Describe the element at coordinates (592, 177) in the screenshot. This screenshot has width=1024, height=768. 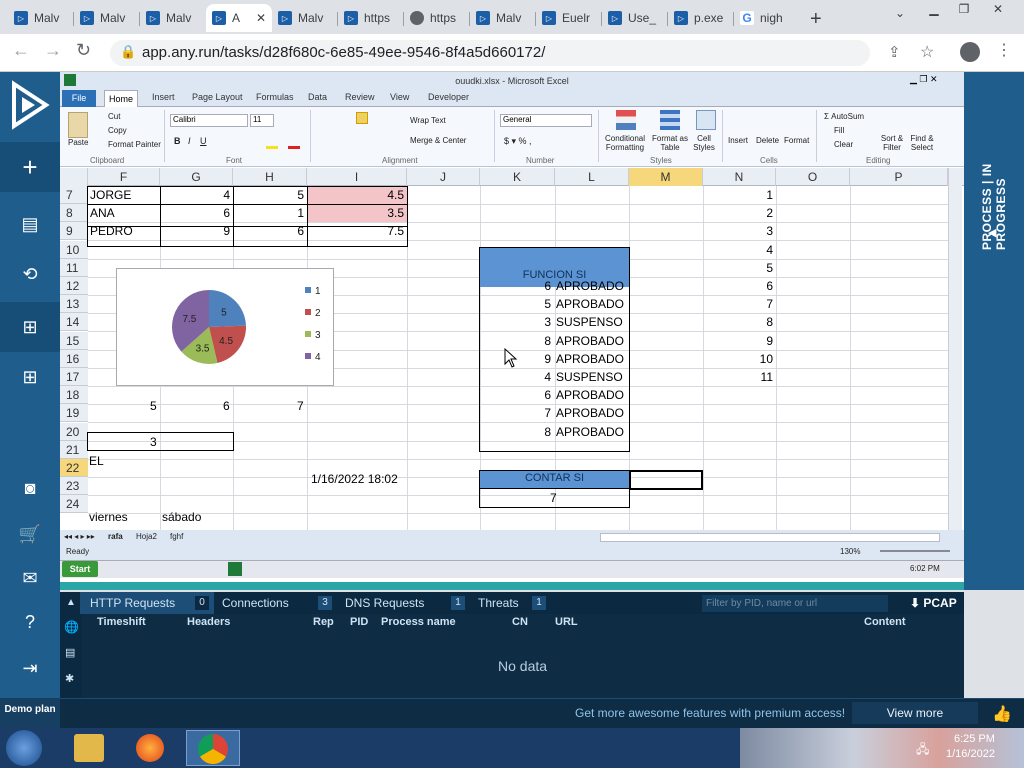
I see `col-header-l: L` at that location.